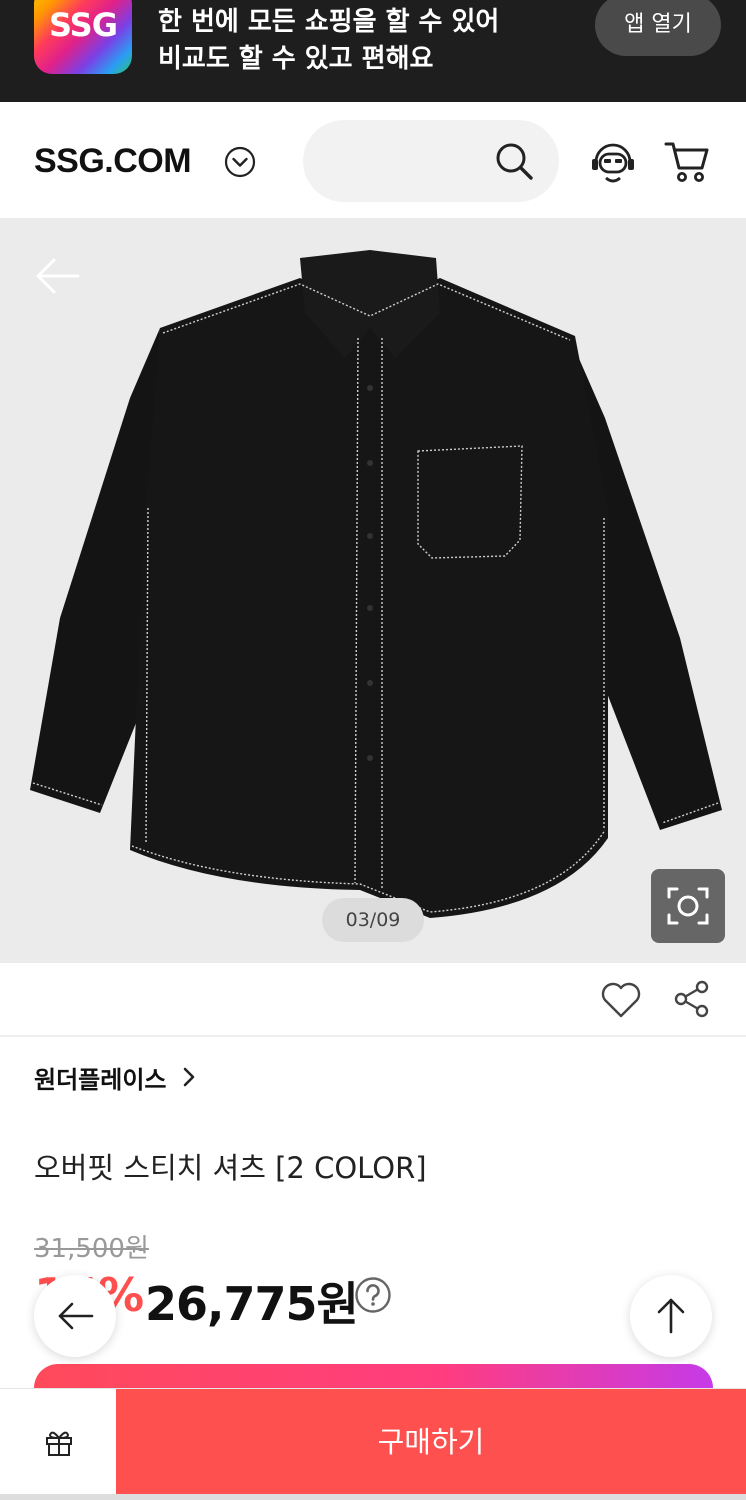  Describe the element at coordinates (658, 28) in the screenshot. I see `open-app-button: 앱 열기` at that location.